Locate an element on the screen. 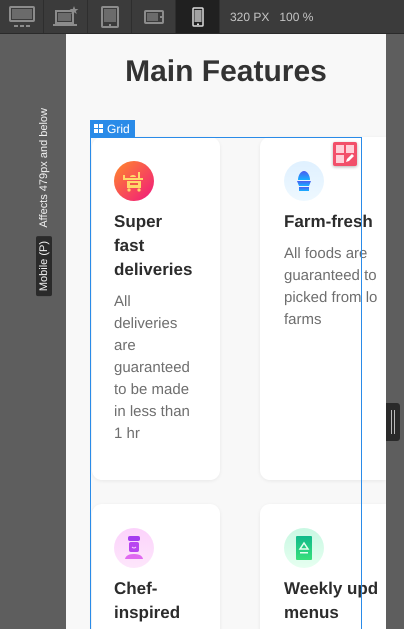  food-cart-icon is located at coordinates (134, 181).